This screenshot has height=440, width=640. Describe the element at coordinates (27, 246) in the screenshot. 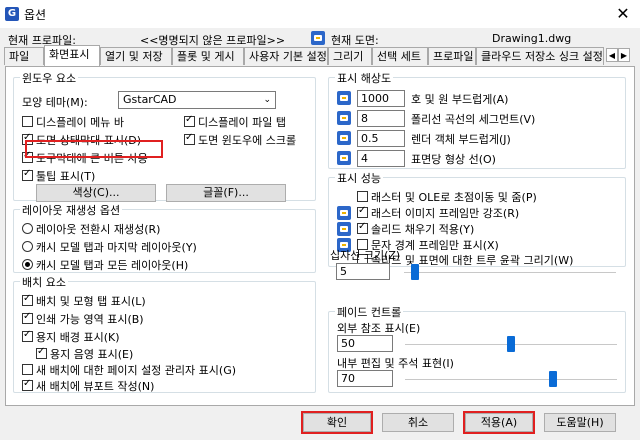

I see `cache-last-layout-radio` at that location.